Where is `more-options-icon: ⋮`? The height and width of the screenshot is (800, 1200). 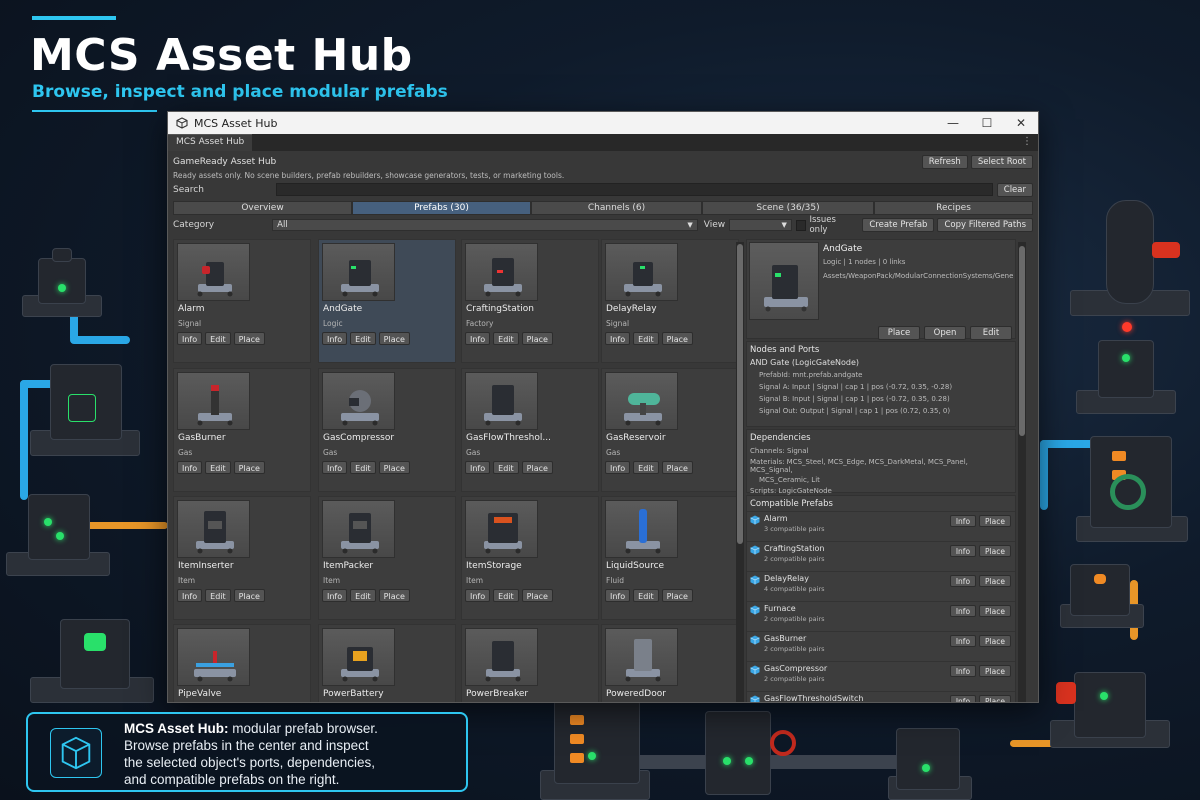 more-options-icon: ⋮ is located at coordinates (1027, 142).